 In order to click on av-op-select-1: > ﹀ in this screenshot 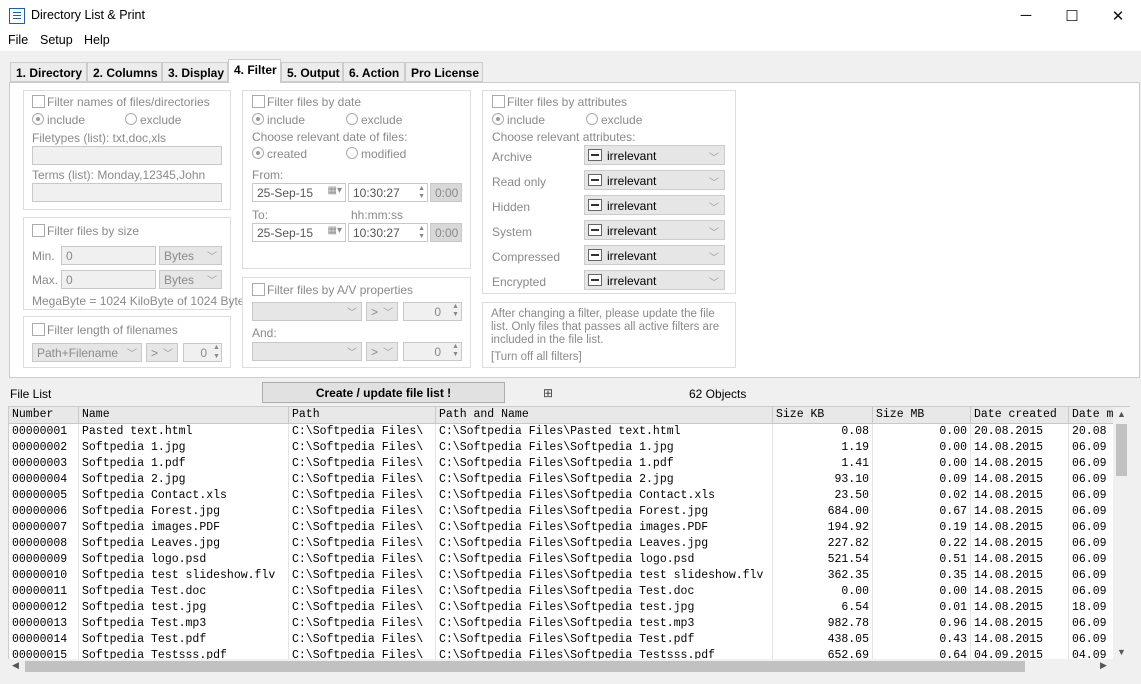, I will do `click(382, 311)`.